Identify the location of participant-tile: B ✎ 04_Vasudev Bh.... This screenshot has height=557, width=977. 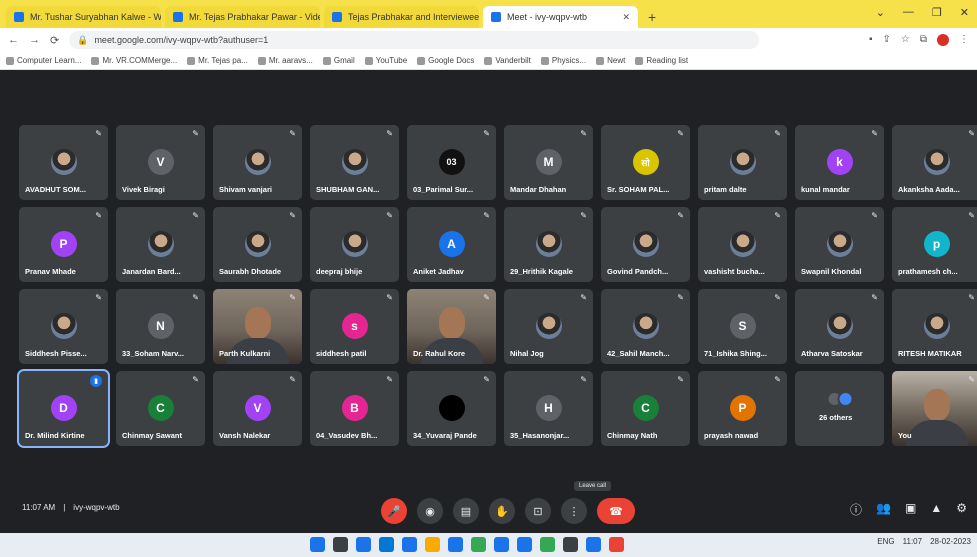
(354, 408).